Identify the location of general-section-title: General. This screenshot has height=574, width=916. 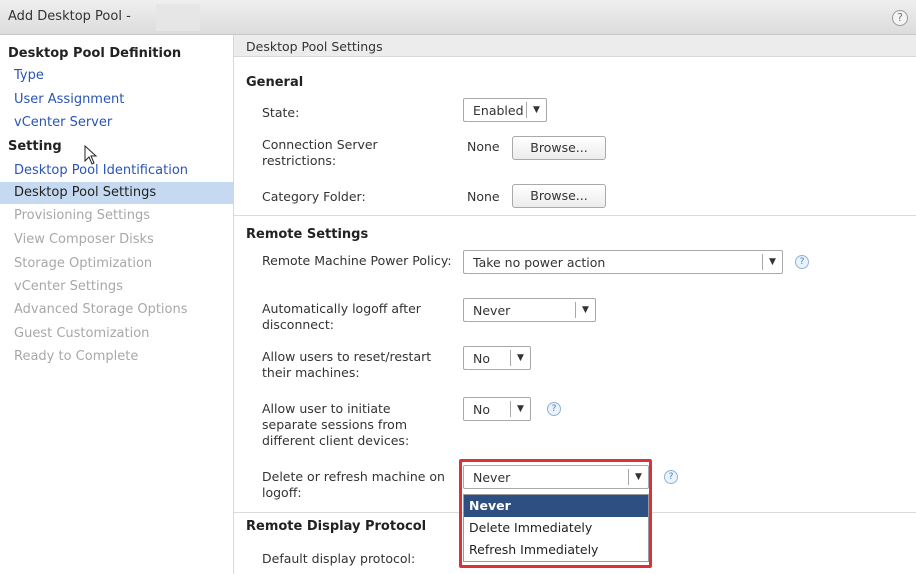
(275, 82).